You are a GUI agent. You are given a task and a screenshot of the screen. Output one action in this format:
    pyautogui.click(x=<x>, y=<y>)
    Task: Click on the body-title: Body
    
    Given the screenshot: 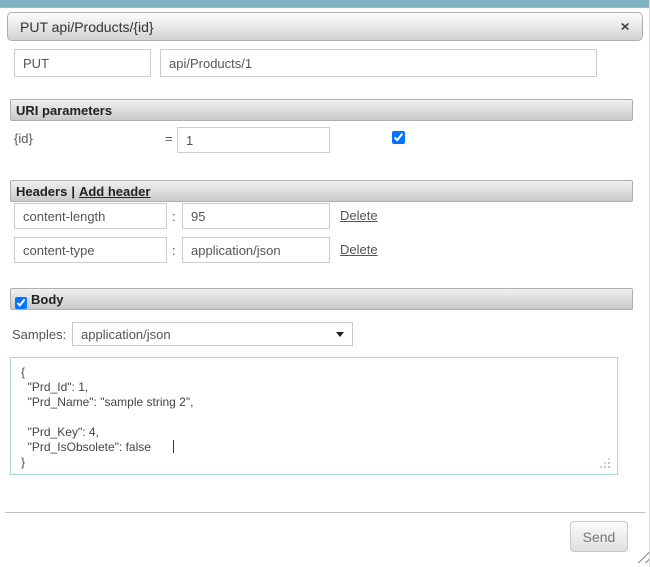 What is the action you would take?
    pyautogui.click(x=47, y=299)
    